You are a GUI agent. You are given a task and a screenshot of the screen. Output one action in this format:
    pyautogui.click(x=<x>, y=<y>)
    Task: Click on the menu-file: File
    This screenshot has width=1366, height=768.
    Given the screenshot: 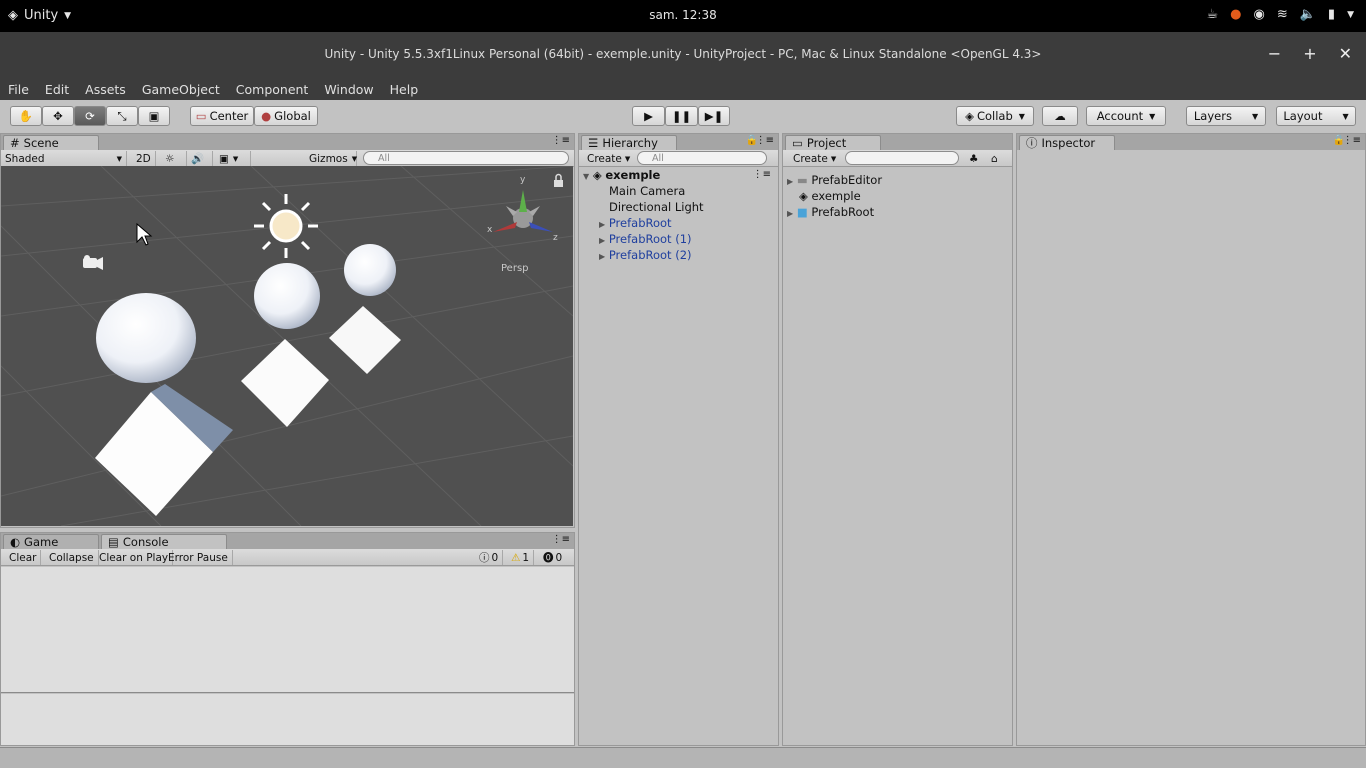 What is the action you would take?
    pyautogui.click(x=18, y=89)
    